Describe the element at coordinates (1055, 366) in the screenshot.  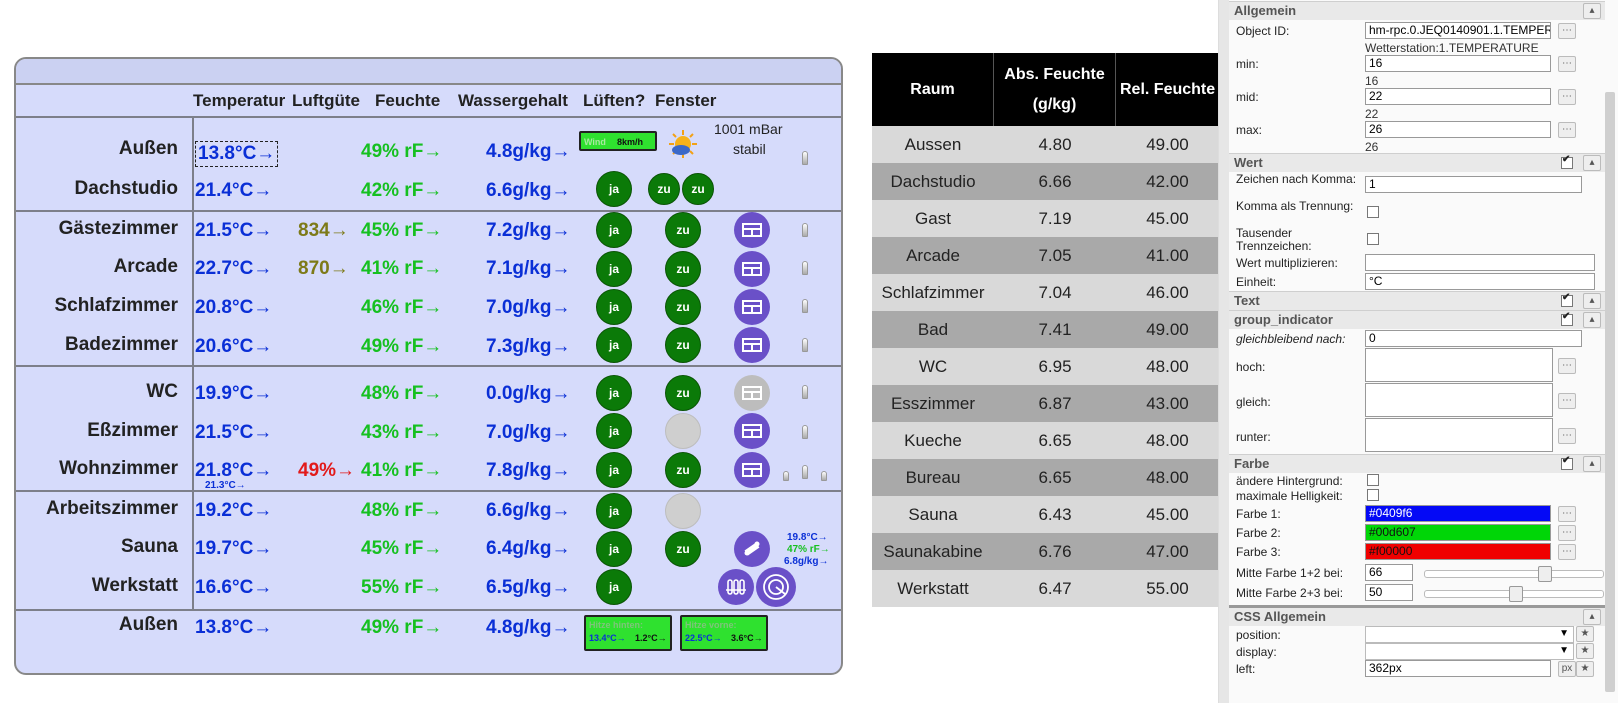
I see `cell-abs-humidity: 6.95` at that location.